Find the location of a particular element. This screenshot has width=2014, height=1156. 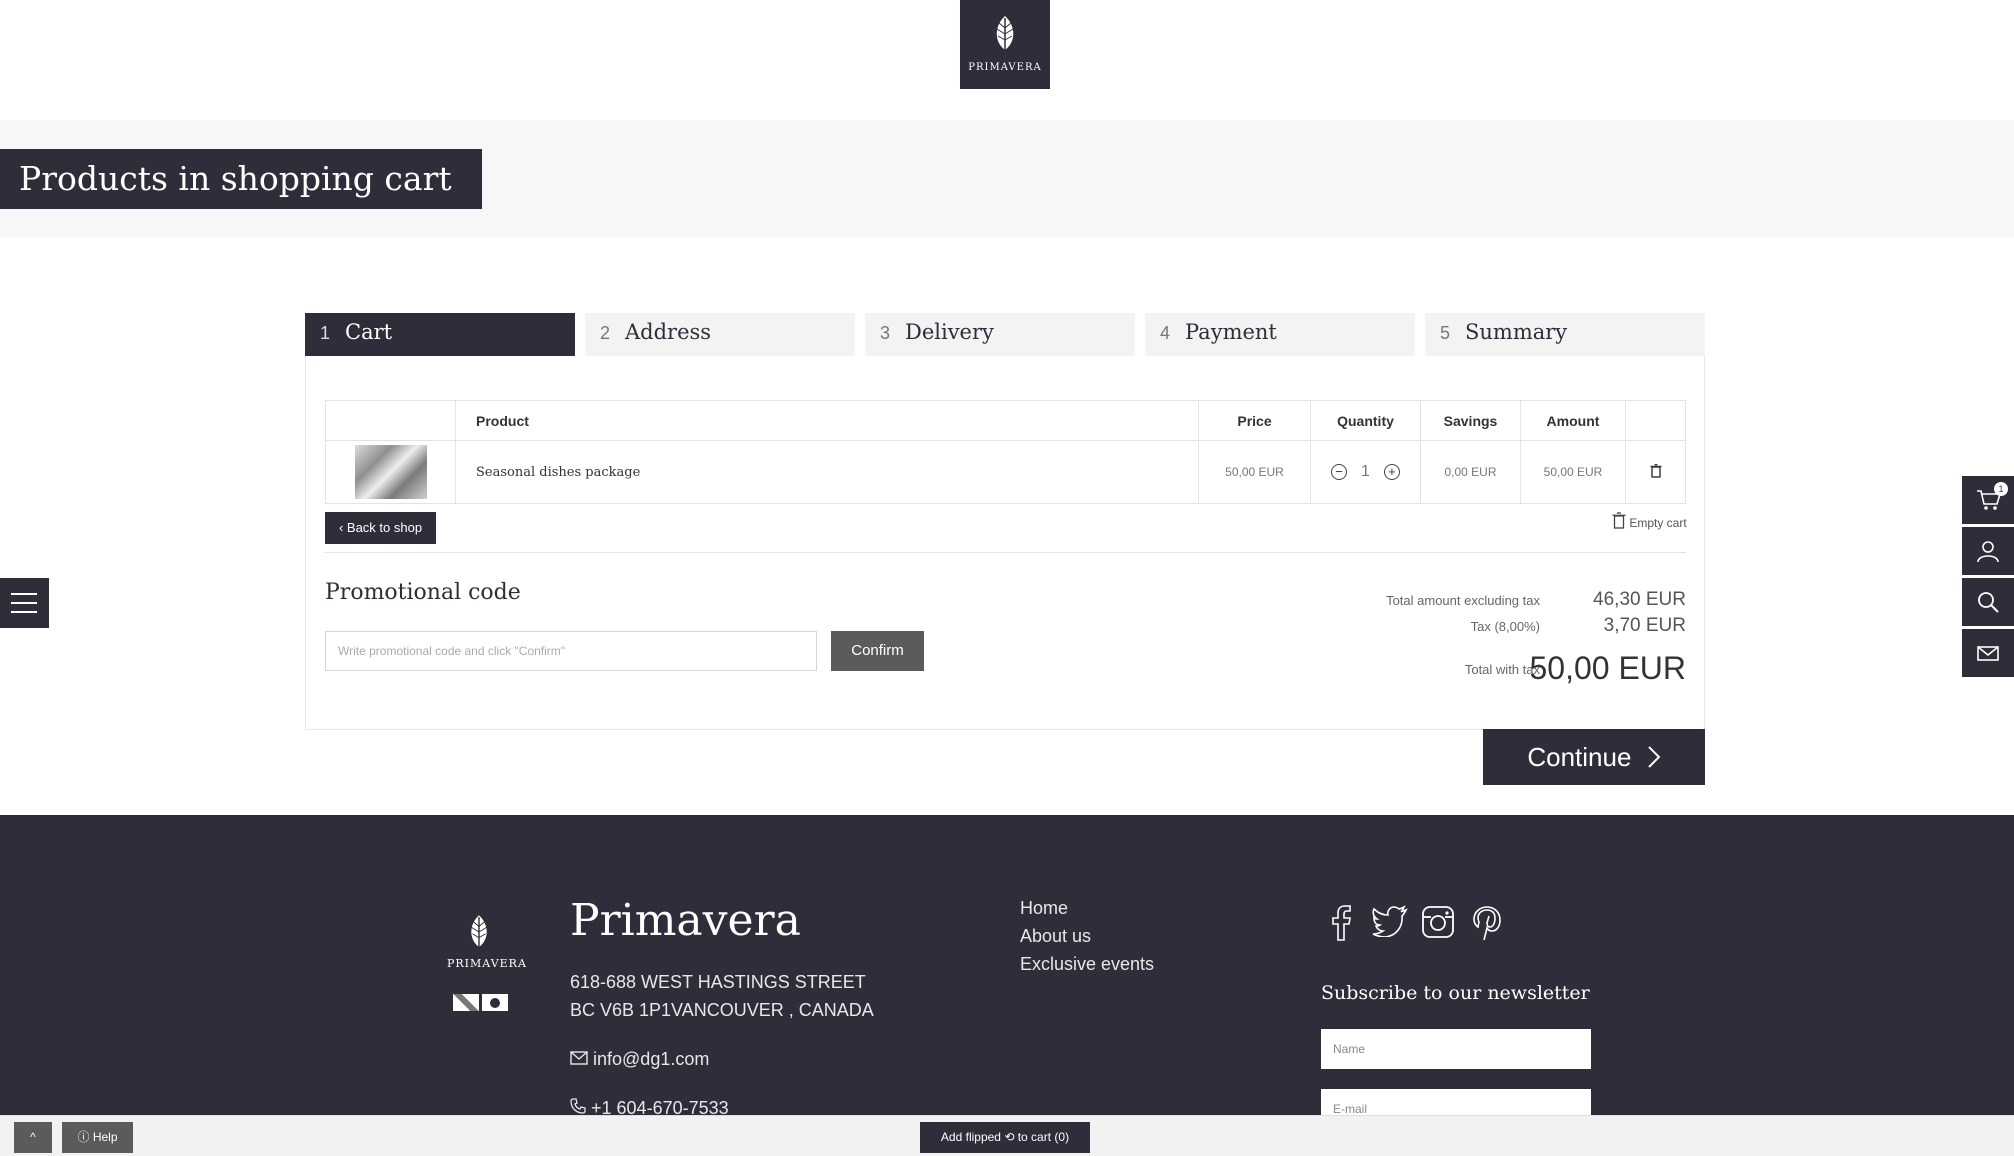

footer-brand: Primavera is located at coordinates (685, 920).